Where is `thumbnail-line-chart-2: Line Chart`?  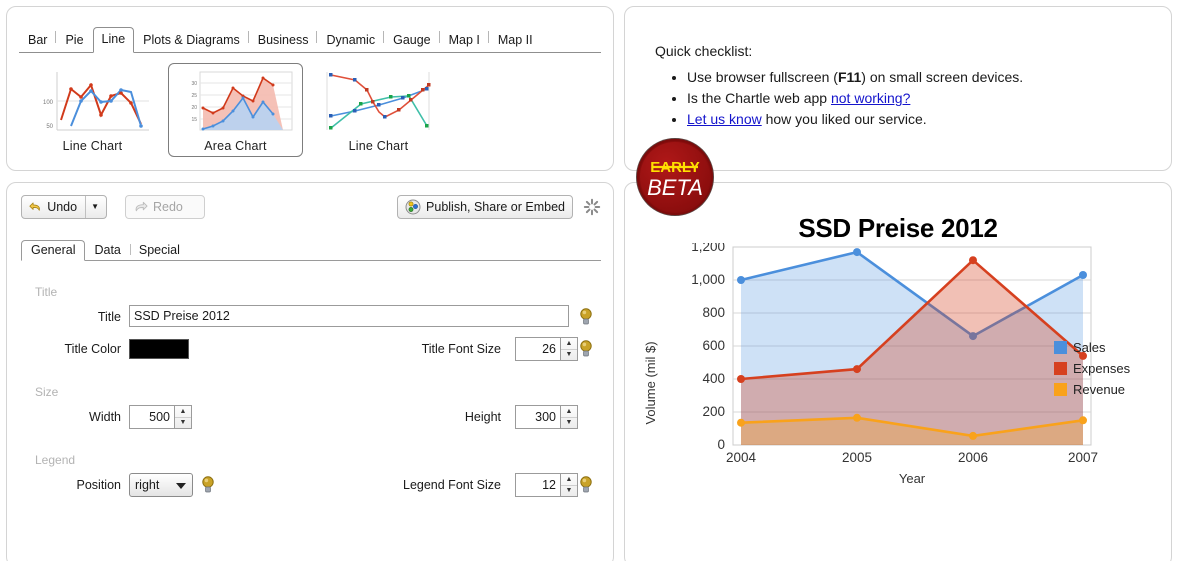 thumbnail-line-chart-2: Line Chart is located at coordinates (378, 110).